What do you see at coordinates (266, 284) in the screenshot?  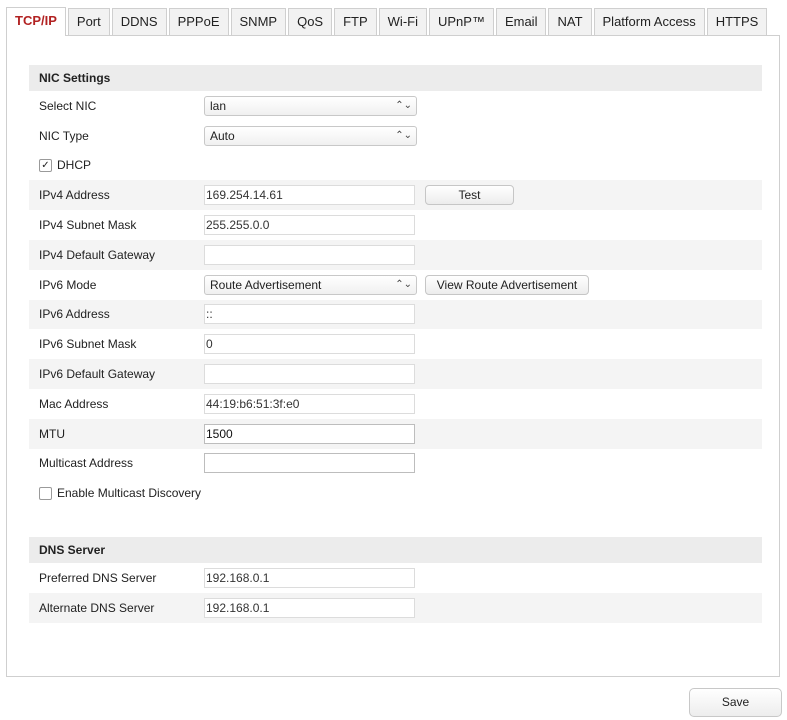 I see `ipv6-mode-value: Route Advertisement` at bounding box center [266, 284].